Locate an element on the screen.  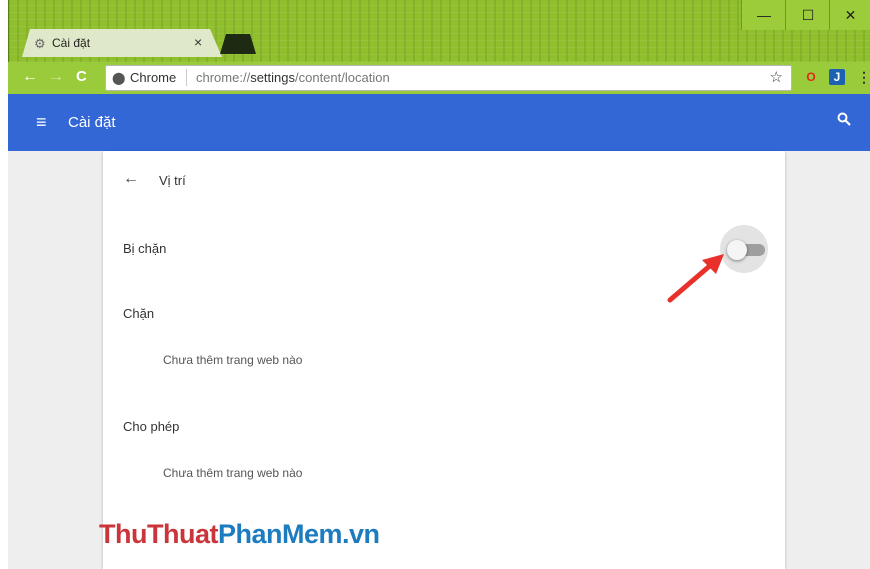
blocked-section-header: Chặn is located at coordinates (139, 313).